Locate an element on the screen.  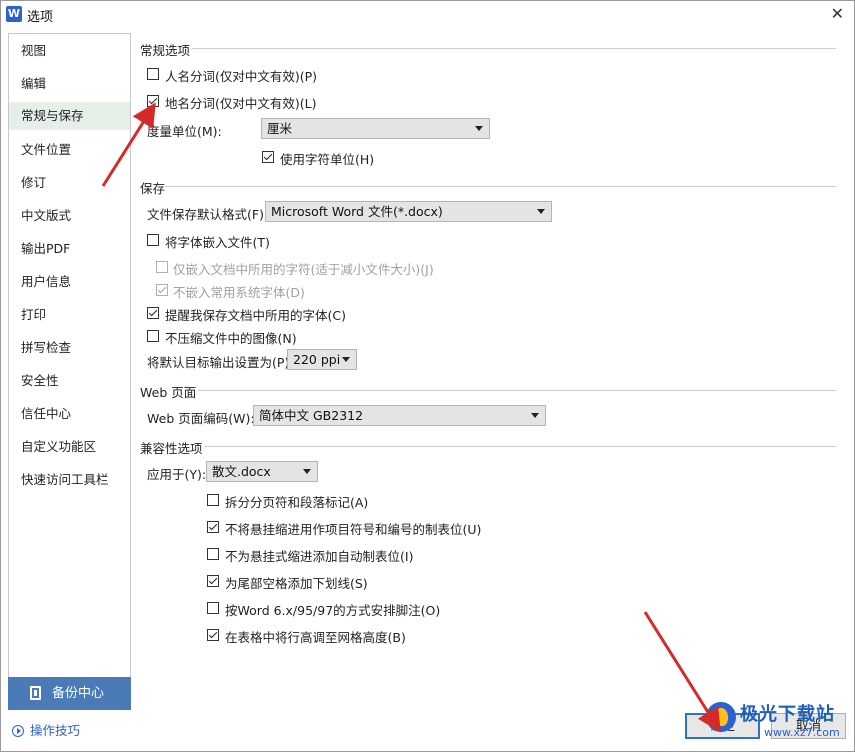
char-units-checkbox is located at coordinates (268, 157).